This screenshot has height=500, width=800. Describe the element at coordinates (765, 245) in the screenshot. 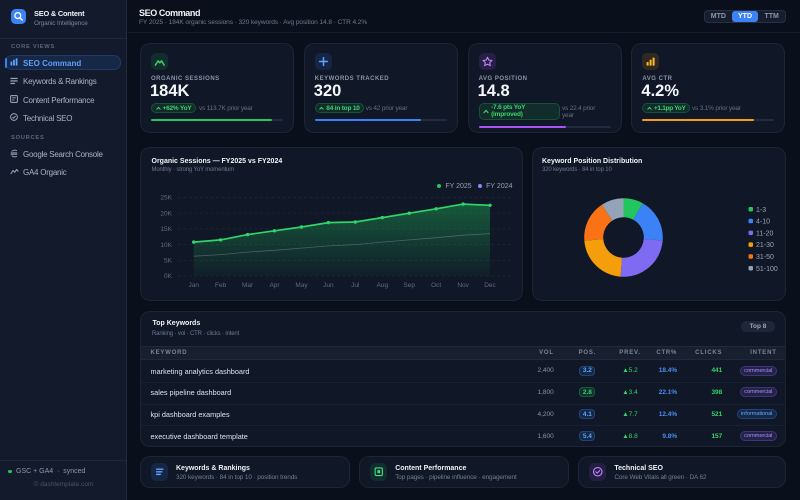

I see `svg-text: 21-30` at that location.